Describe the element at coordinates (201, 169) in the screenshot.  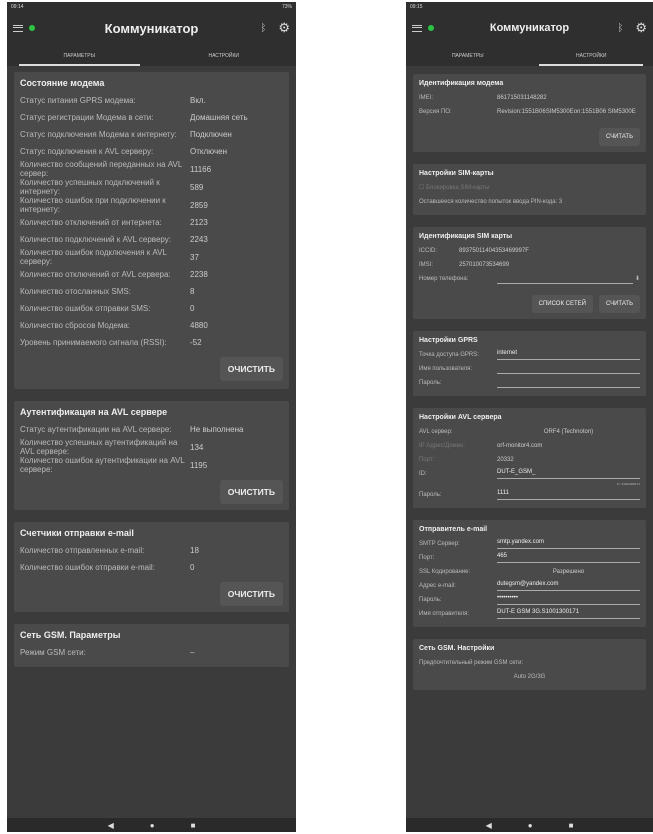
I see `stat-value: 11166` at that location.